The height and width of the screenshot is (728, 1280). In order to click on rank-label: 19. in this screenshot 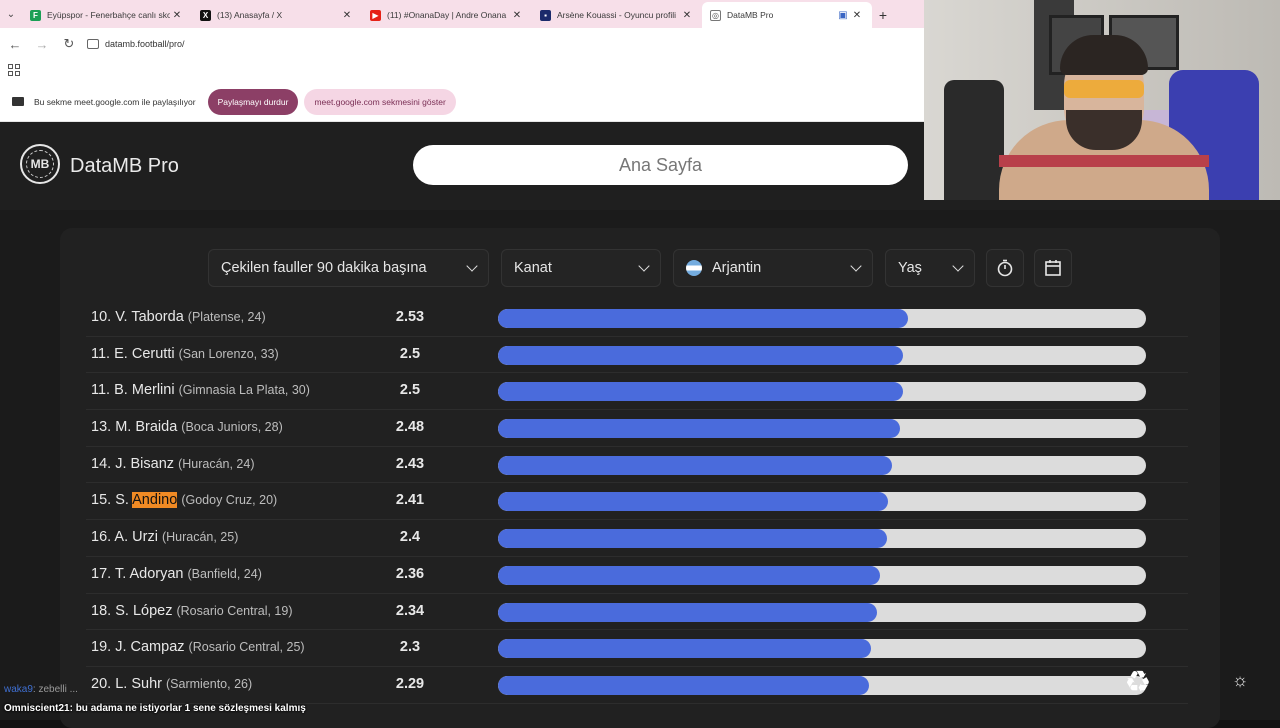, I will do `click(101, 647)`.